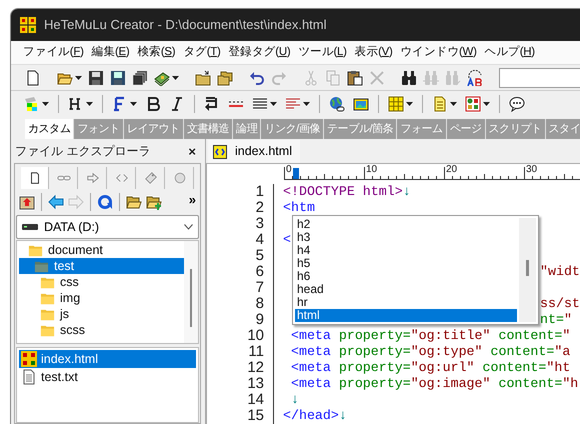  I want to click on code-token: "og:url", so click(442, 367).